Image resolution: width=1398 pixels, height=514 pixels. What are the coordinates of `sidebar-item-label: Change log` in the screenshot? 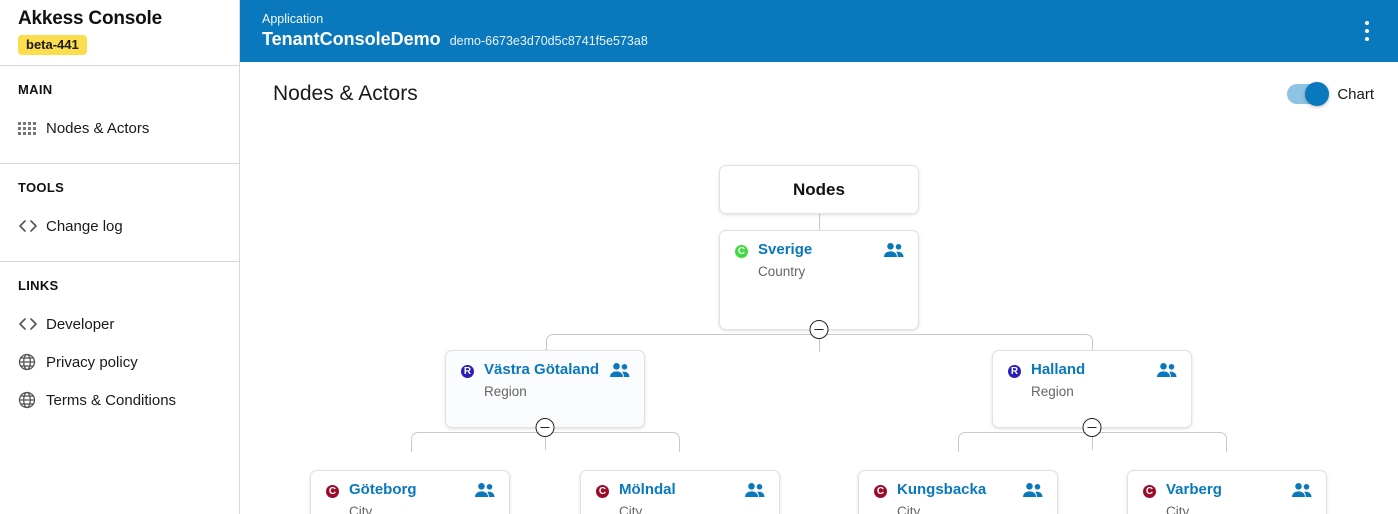 It's located at (84, 226).